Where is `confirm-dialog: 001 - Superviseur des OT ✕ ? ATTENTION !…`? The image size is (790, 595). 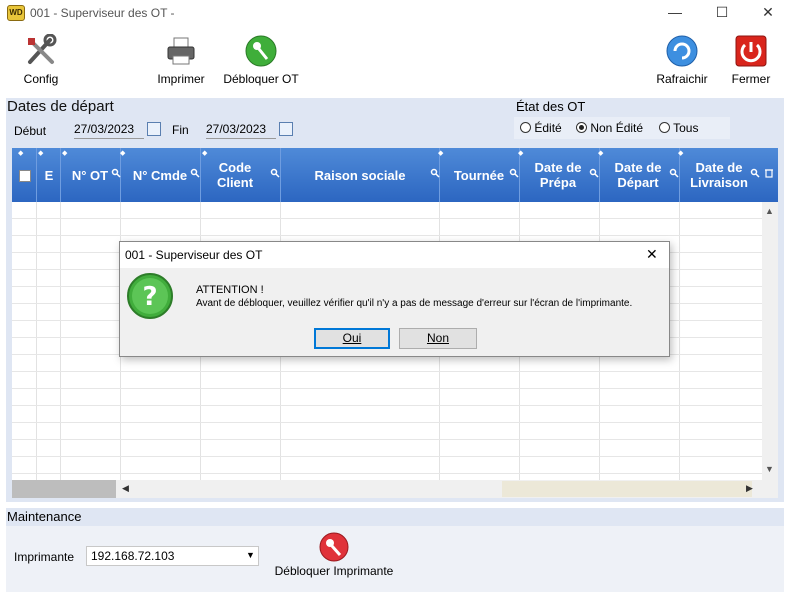 confirm-dialog: 001 - Superviseur des OT ✕ ? ATTENTION !… is located at coordinates (394, 299).